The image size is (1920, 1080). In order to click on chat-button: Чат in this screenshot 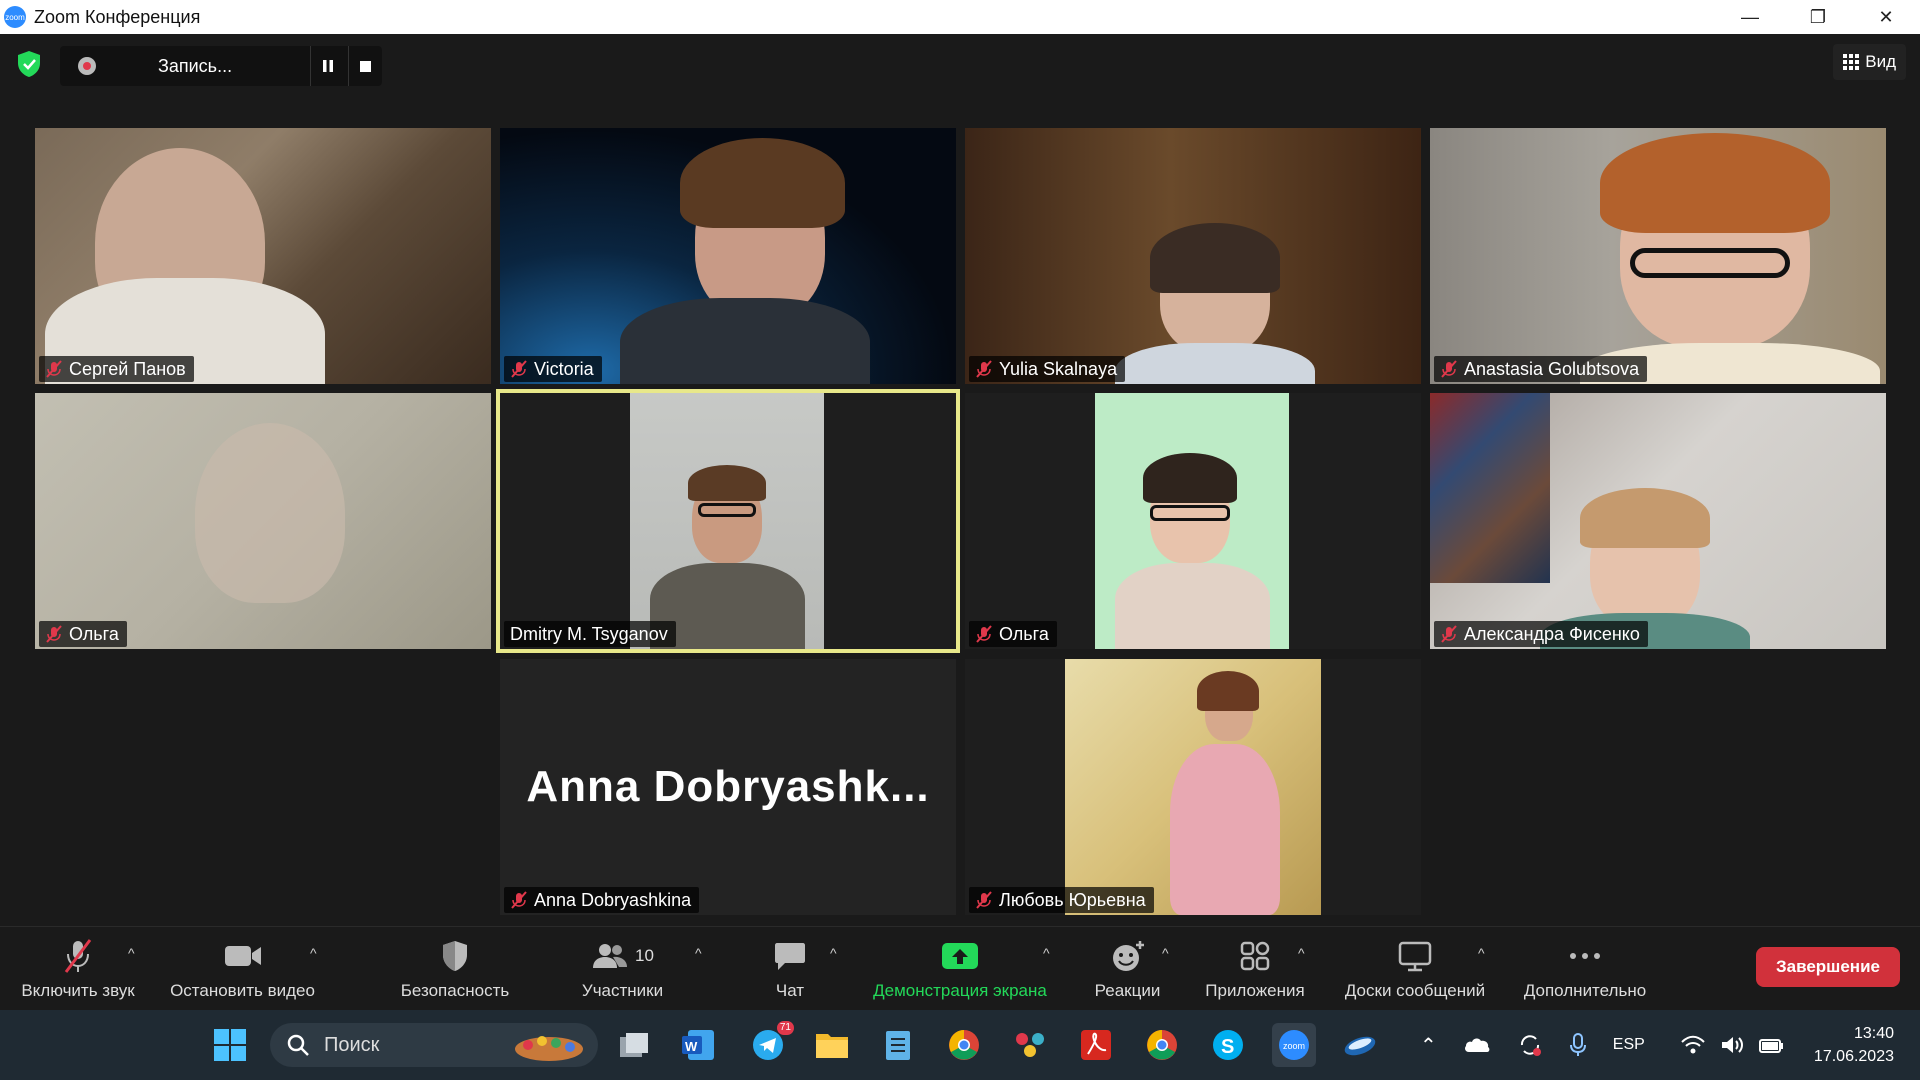, I will do `click(790, 969)`.